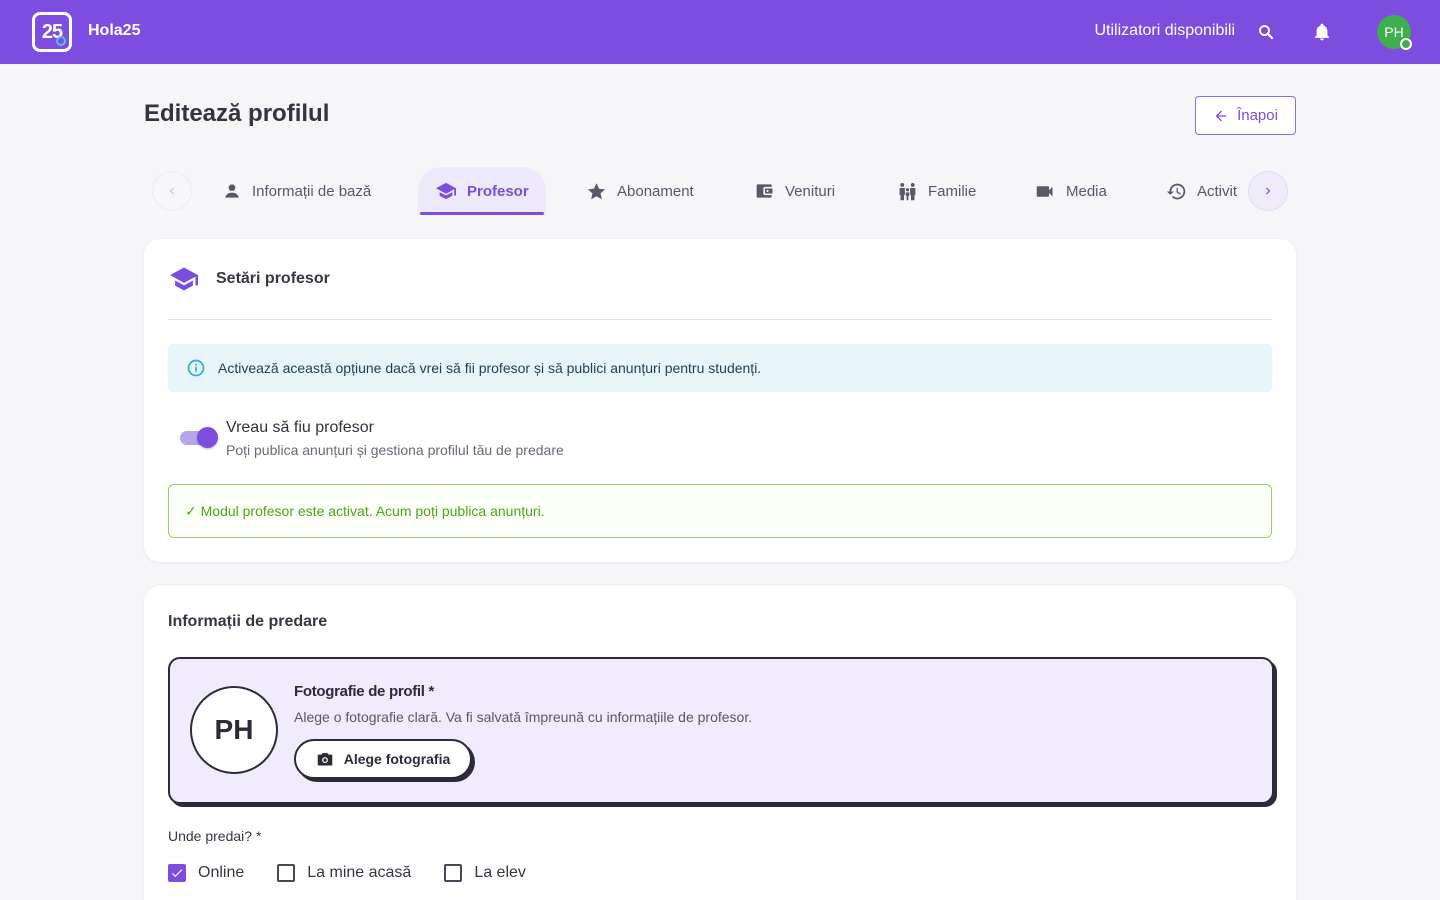  I want to click on option-label: La mine acasă, so click(359, 872).